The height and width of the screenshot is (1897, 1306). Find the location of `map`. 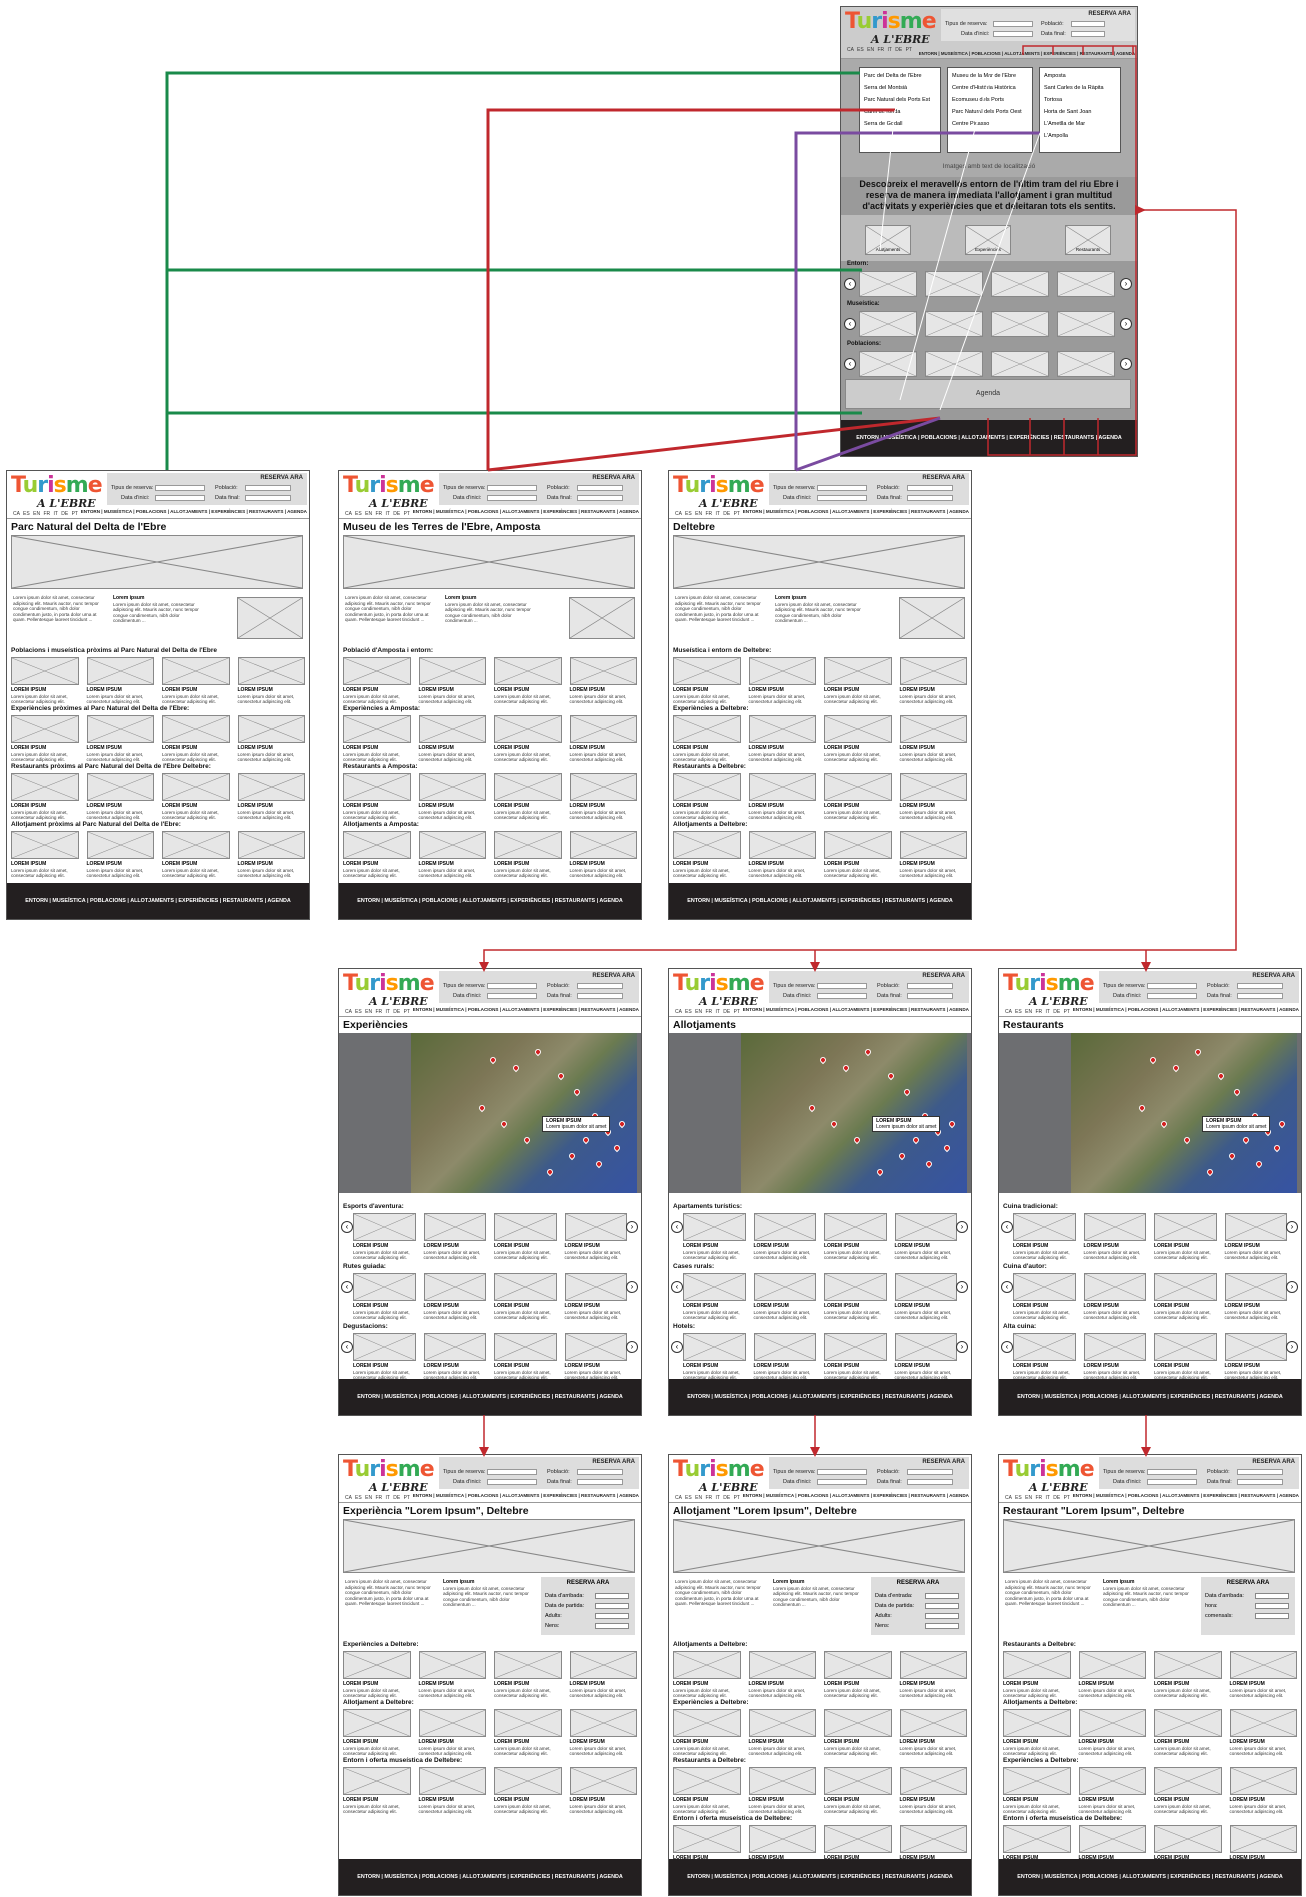

map is located at coordinates (854, 1113).